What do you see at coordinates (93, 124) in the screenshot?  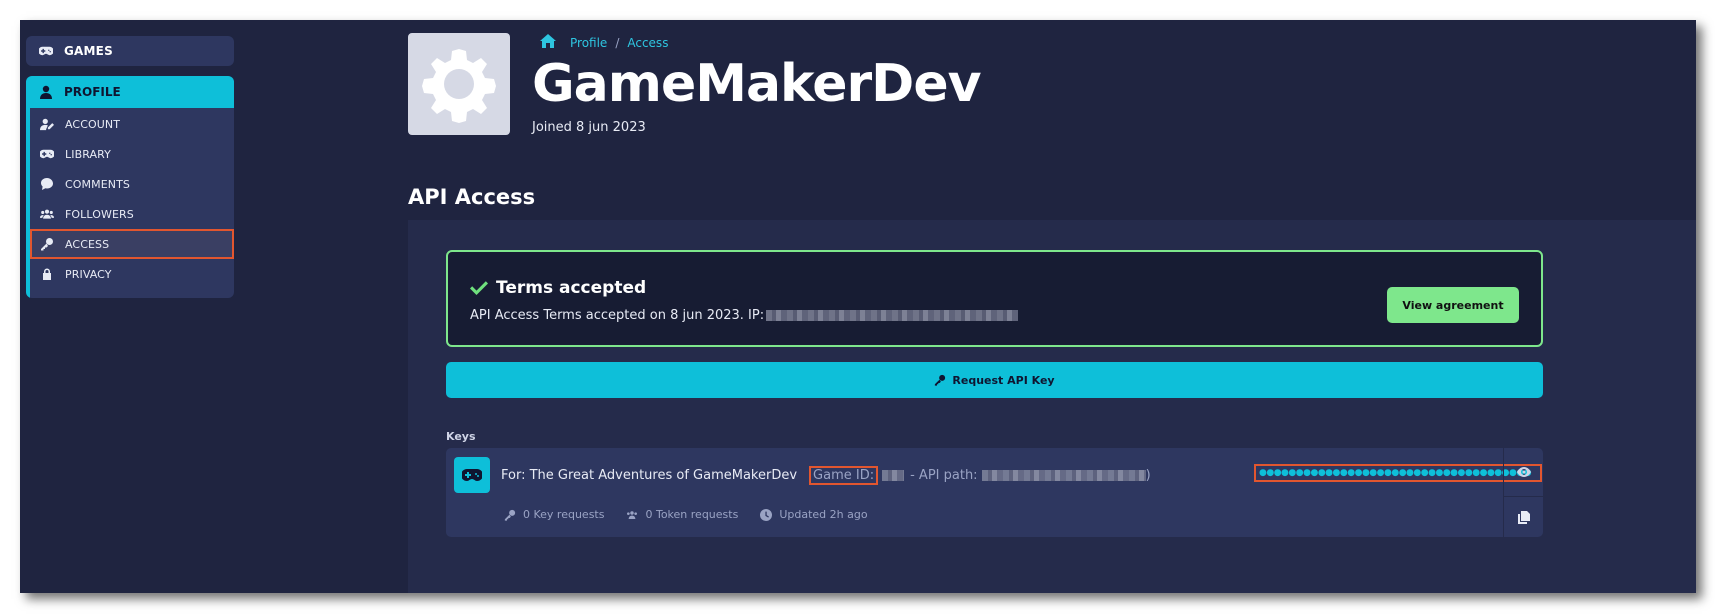 I see `sidebar-item-label: ACCOUNT` at bounding box center [93, 124].